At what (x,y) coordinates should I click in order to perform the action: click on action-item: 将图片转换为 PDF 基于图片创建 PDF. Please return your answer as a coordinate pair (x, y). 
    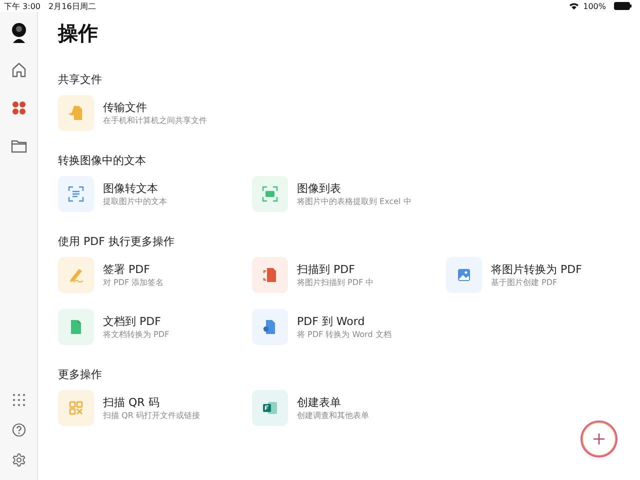
    Looking at the image, I should click on (543, 275).